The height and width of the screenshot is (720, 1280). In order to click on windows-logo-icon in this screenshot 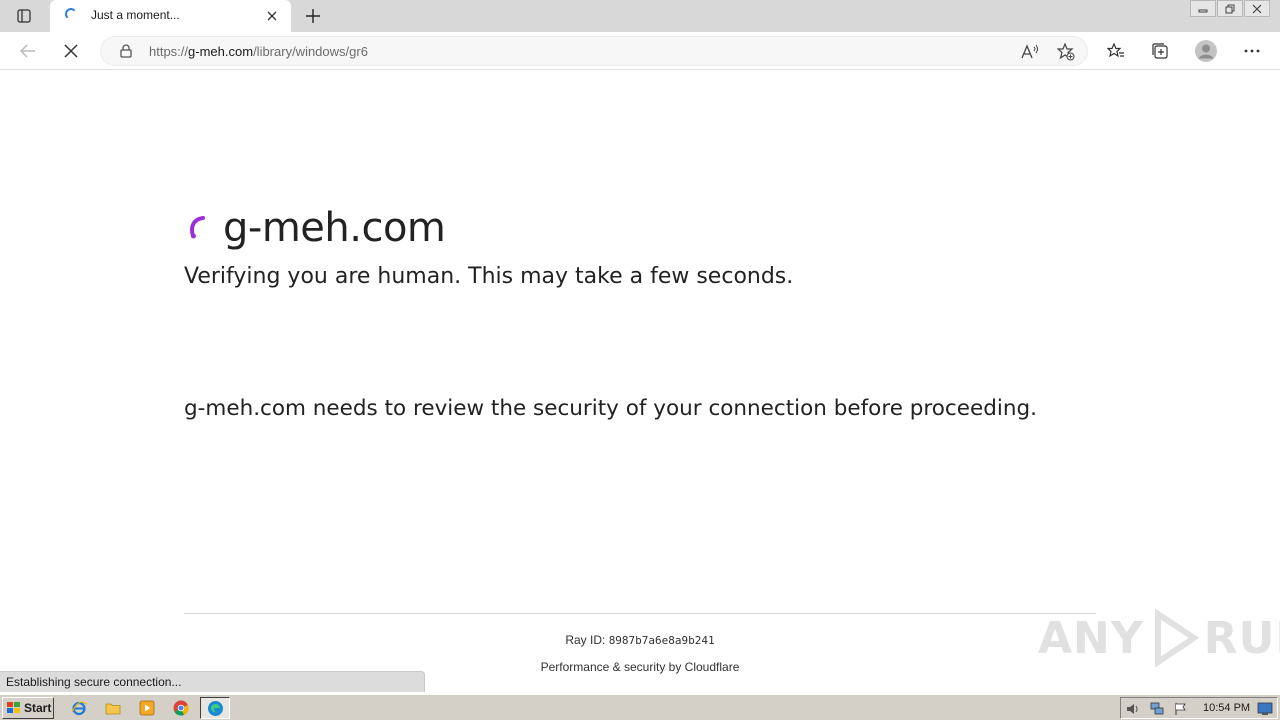, I will do `click(13, 707)`.